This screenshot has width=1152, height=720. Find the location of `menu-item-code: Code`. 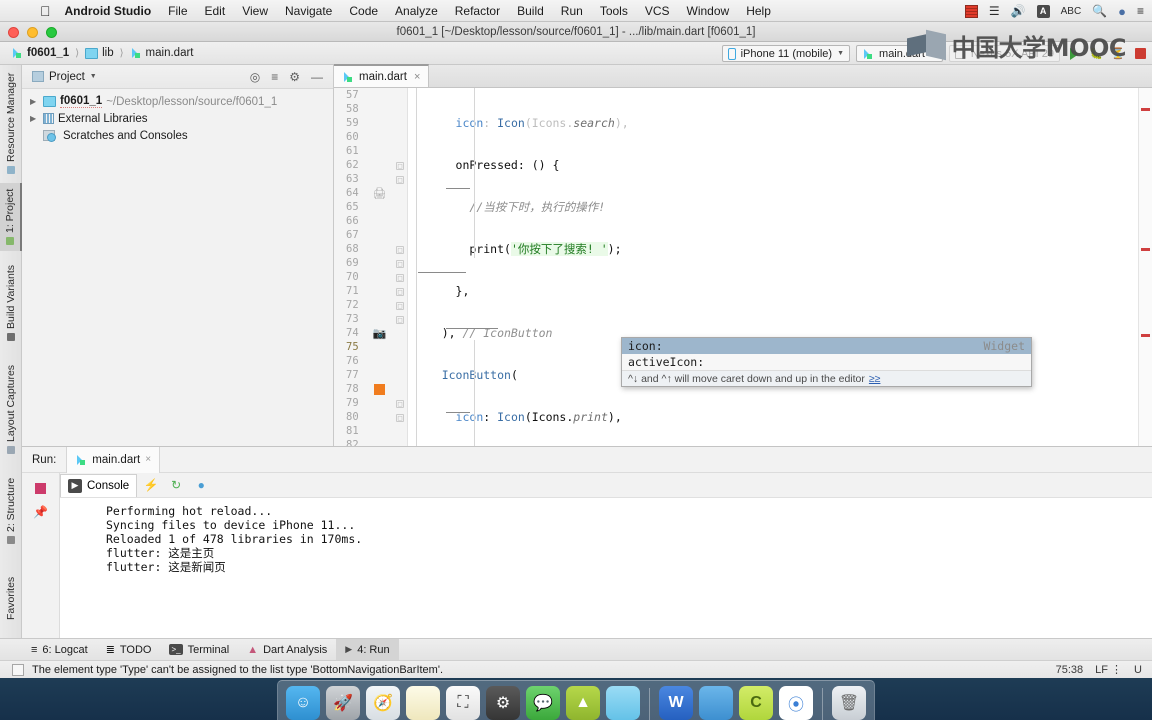

menu-item-code: Code is located at coordinates (363, 11).